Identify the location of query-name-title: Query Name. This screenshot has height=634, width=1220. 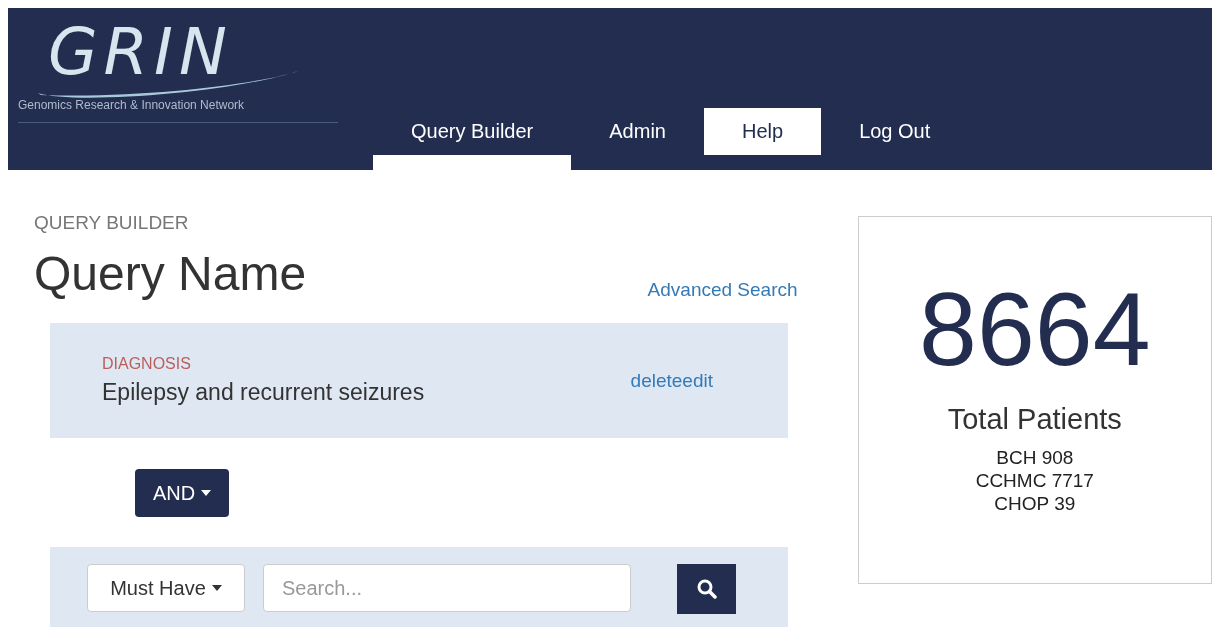
(170, 273).